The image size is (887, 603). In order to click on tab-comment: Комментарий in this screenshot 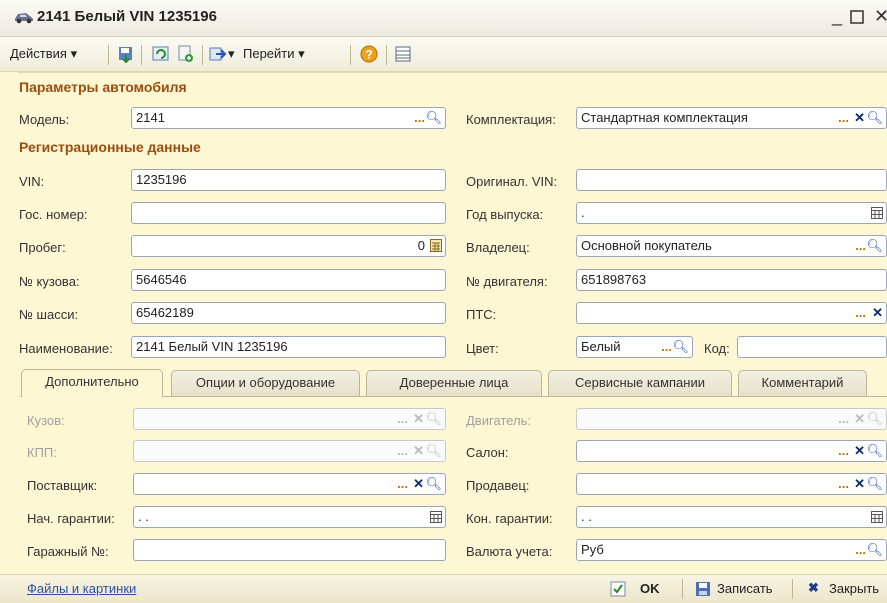, I will do `click(802, 383)`.